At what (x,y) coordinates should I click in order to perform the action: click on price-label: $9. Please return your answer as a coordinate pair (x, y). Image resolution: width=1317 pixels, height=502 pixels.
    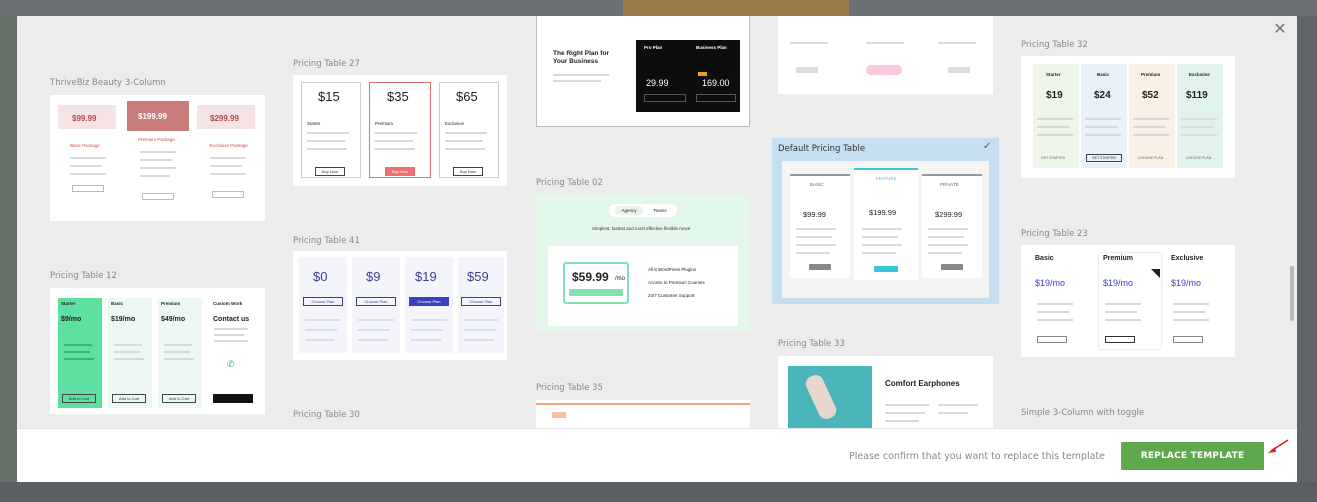
    Looking at the image, I should click on (373, 276).